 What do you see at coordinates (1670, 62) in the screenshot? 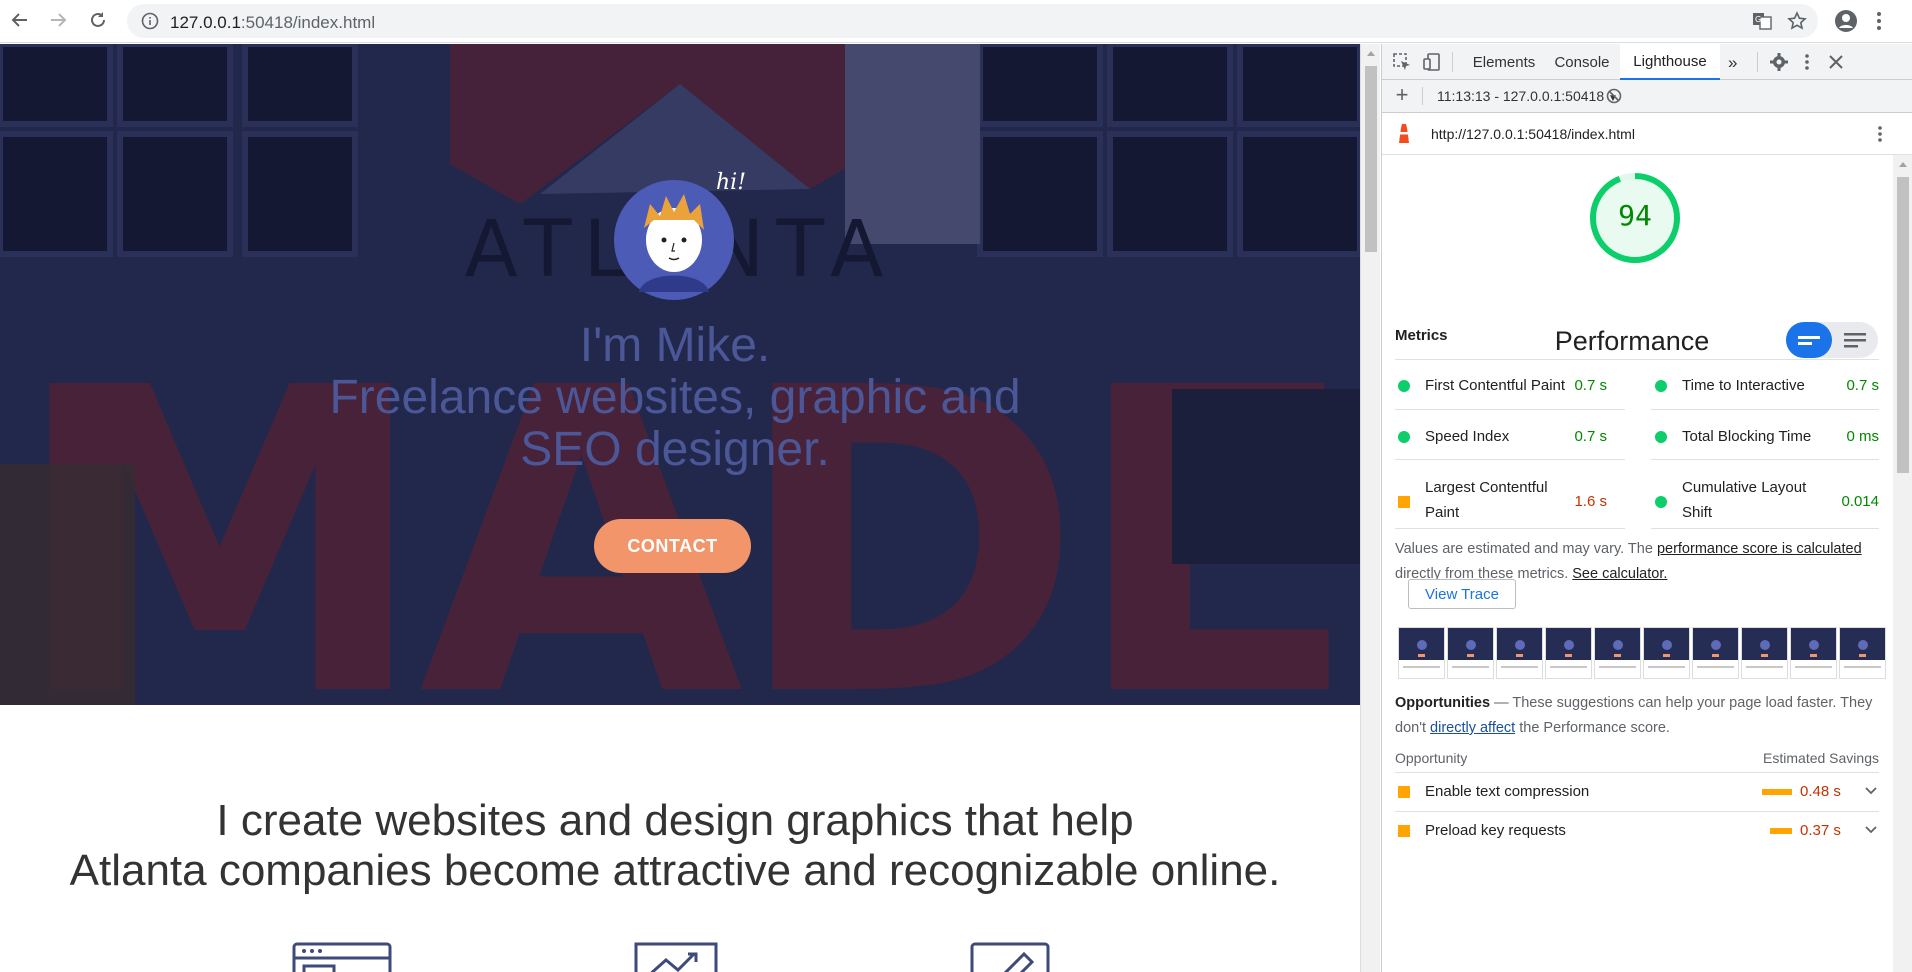
I see `tab-lighthouse: Lighthouse` at bounding box center [1670, 62].